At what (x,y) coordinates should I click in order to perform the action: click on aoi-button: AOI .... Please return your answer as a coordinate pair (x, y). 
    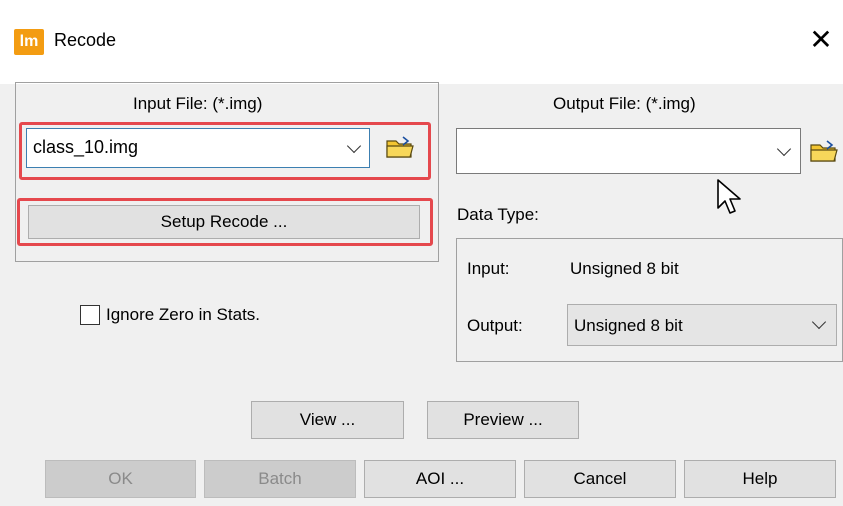
    Looking at the image, I should click on (440, 479).